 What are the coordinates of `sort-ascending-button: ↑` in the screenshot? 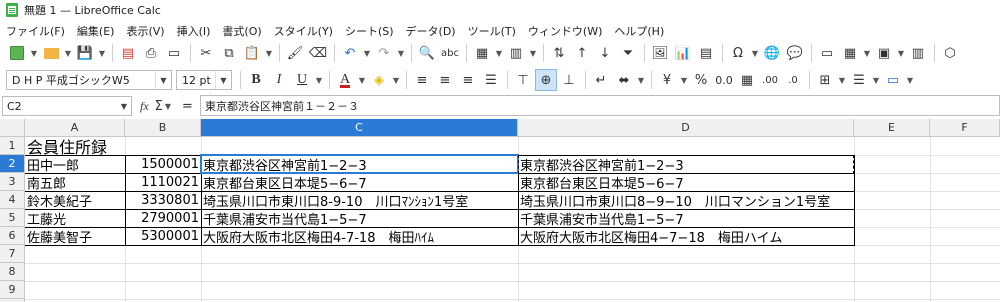 It's located at (582, 53).